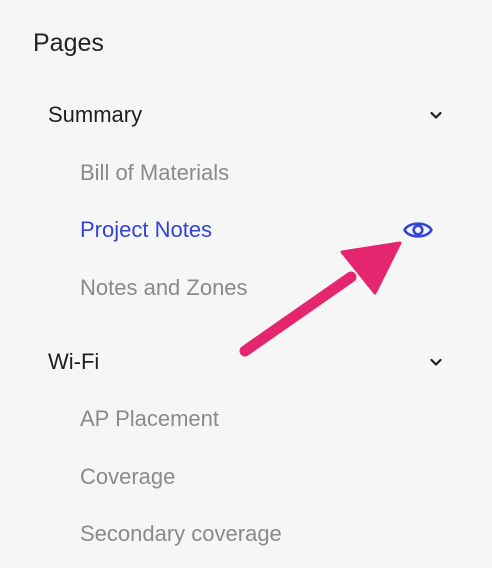  I want to click on page-item-notes-and-zones: Notes and Zones, so click(164, 288).